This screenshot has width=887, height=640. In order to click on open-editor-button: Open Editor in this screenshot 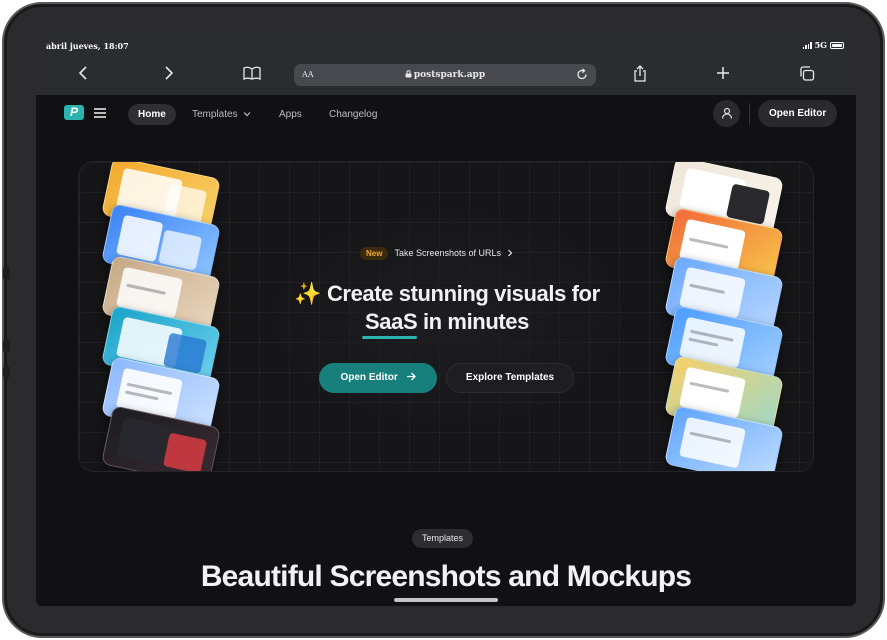, I will do `click(378, 378)`.